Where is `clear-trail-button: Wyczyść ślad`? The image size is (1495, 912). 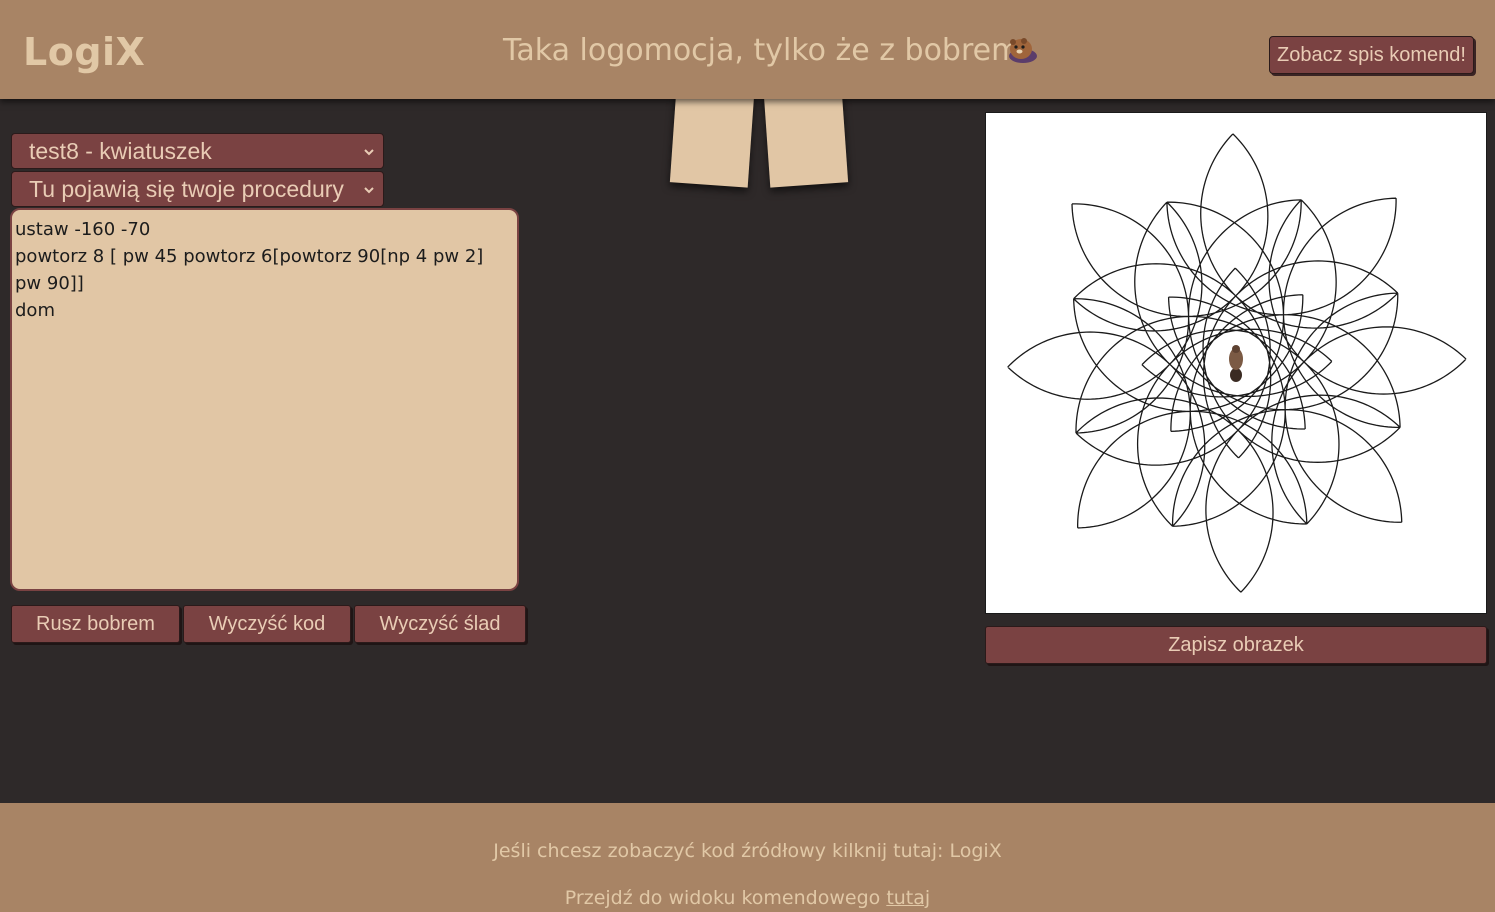
clear-trail-button: Wyczyść ślad is located at coordinates (440, 624).